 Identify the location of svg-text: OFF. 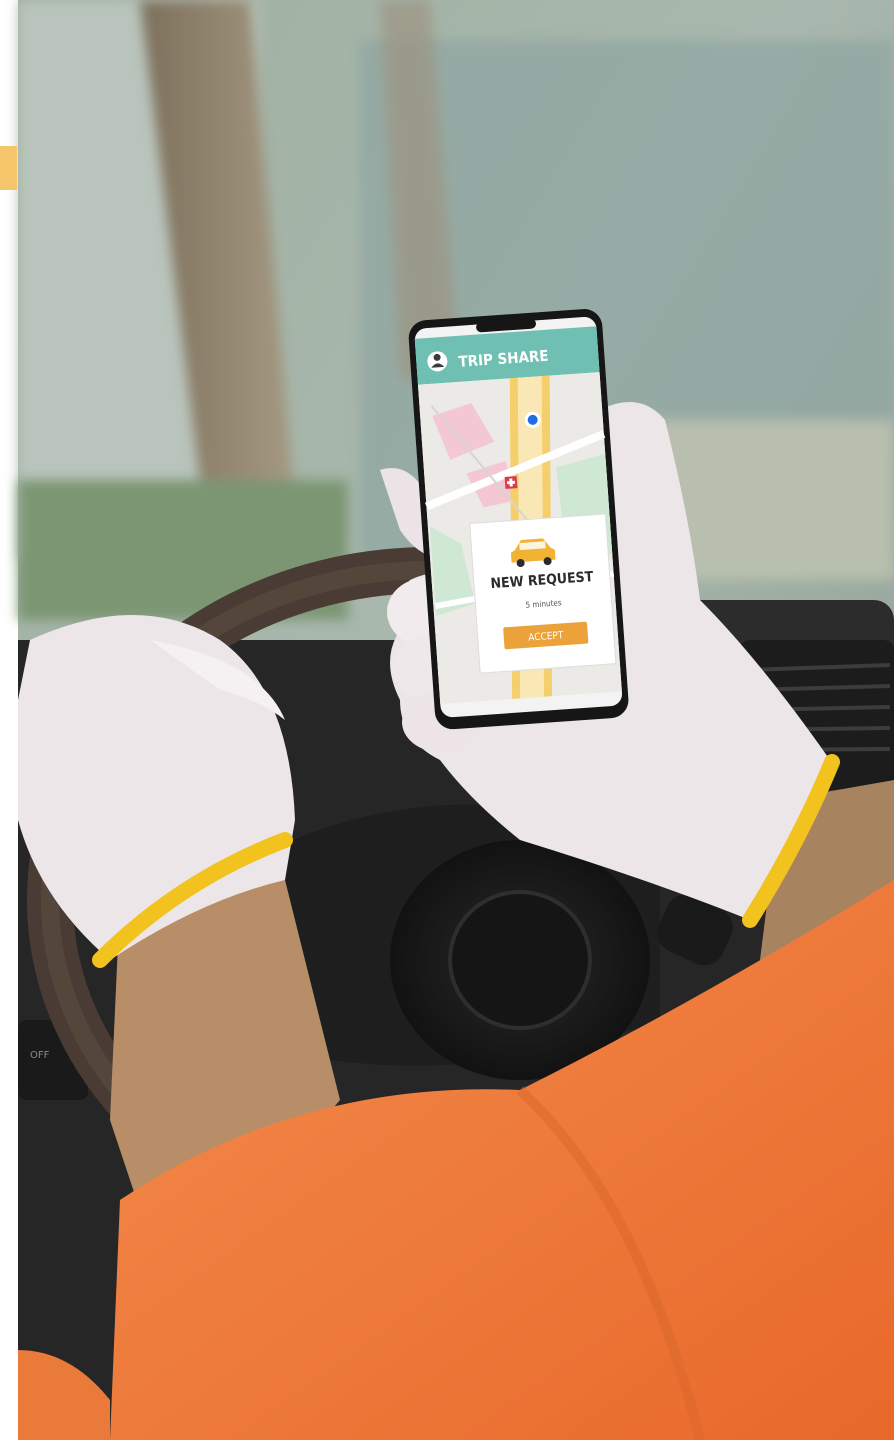
(40, 1055).